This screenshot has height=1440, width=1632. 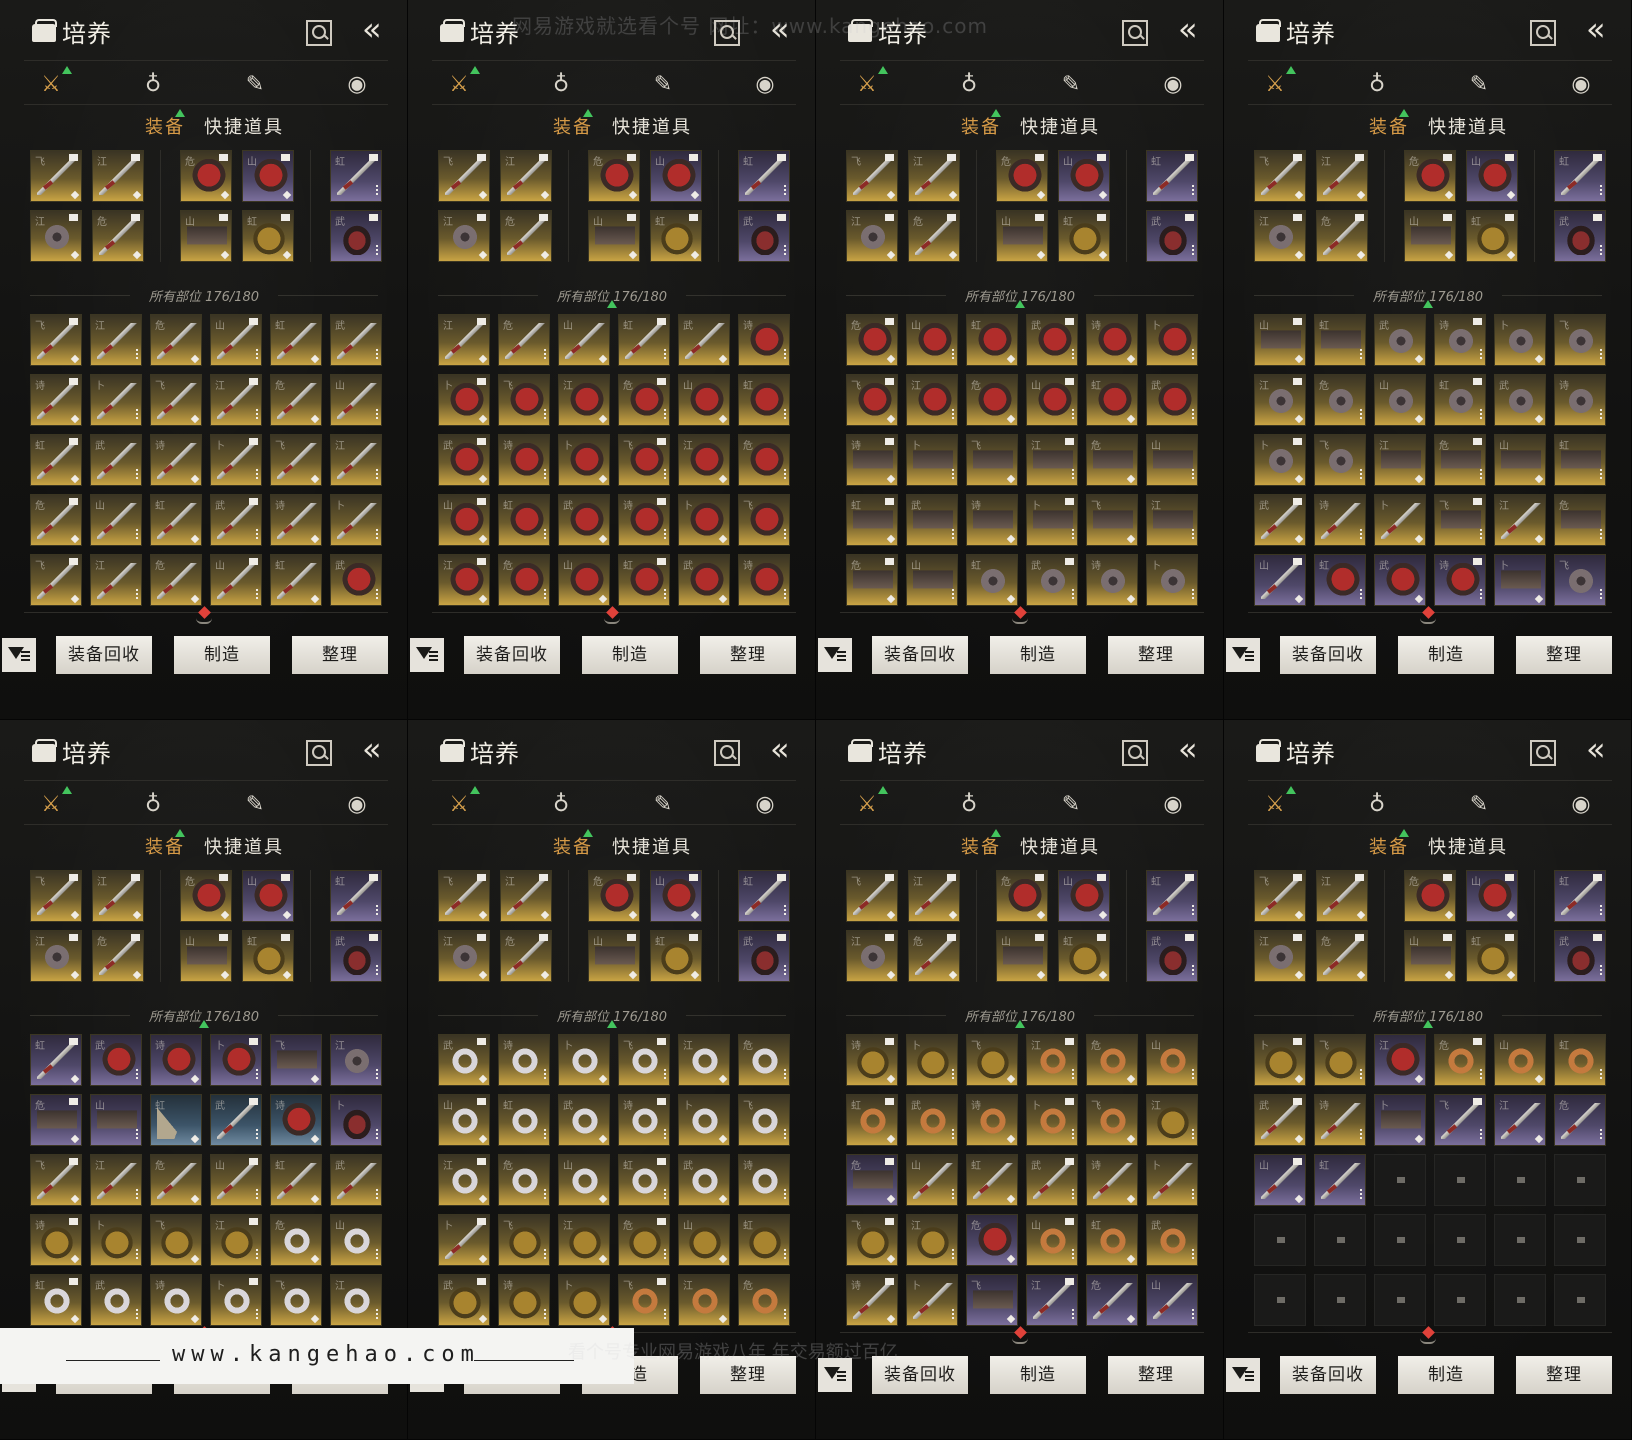 I want to click on recycle-button: 装备回收, so click(x=1328, y=1375).